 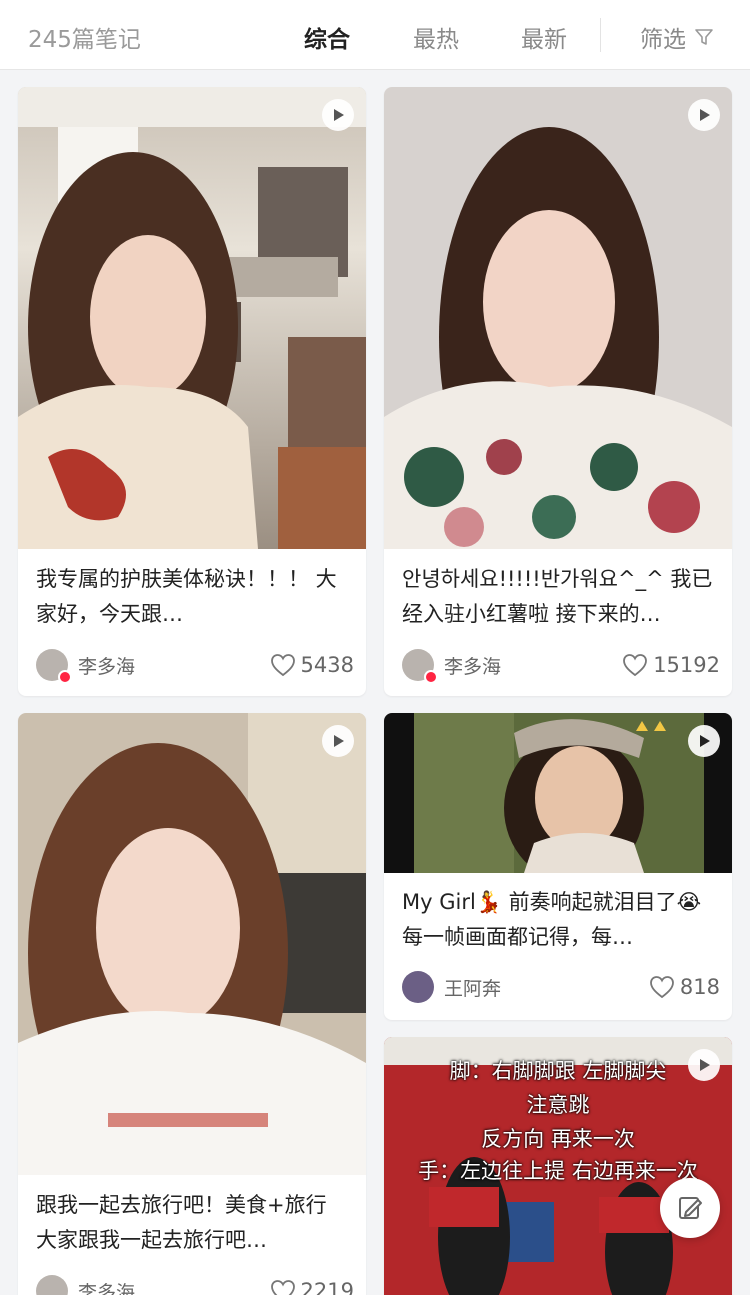 What do you see at coordinates (558, 1071) in the screenshot?
I see `video-caption: 脚：右脚脚跟 左脚脚尖` at bounding box center [558, 1071].